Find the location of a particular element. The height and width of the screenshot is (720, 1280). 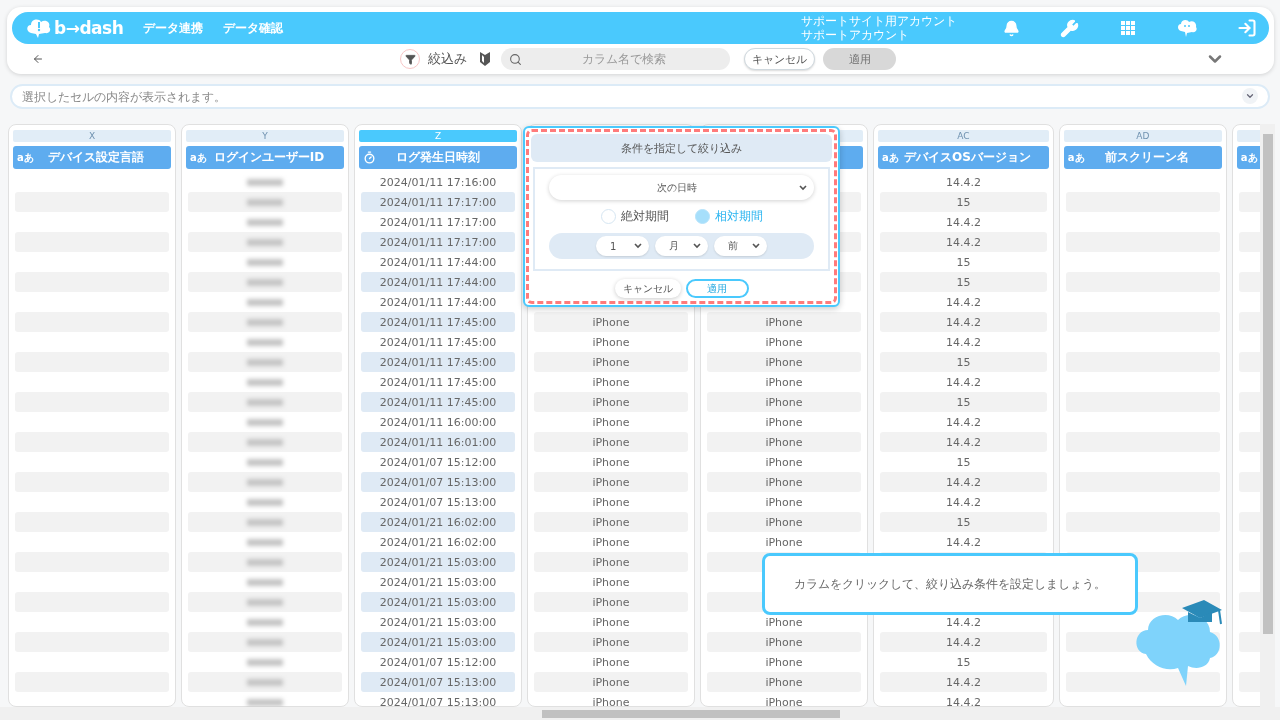

period-select: 1 is located at coordinates (622, 246).